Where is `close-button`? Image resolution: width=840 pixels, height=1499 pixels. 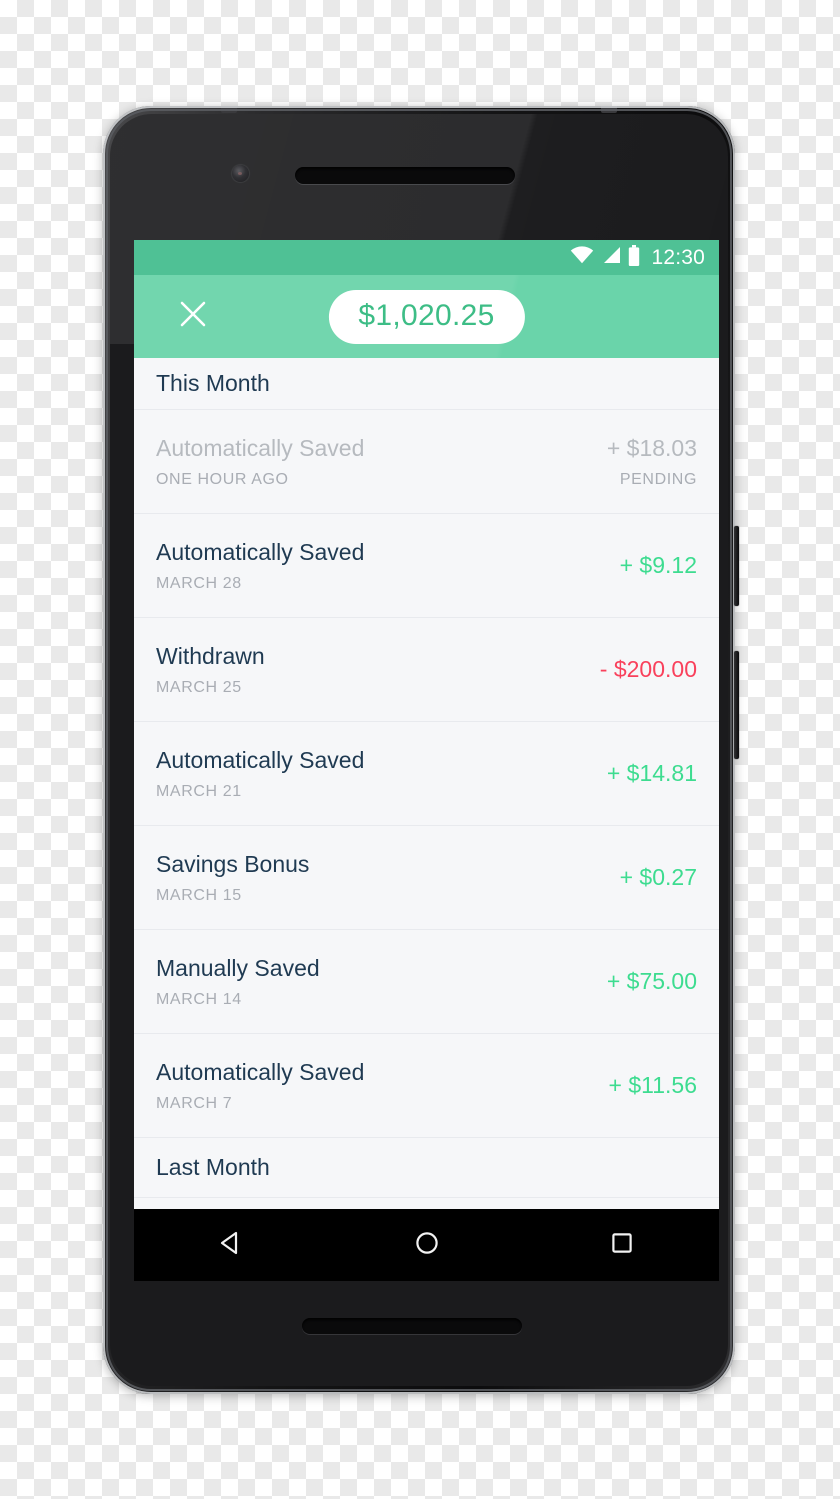
close-button is located at coordinates (193, 317).